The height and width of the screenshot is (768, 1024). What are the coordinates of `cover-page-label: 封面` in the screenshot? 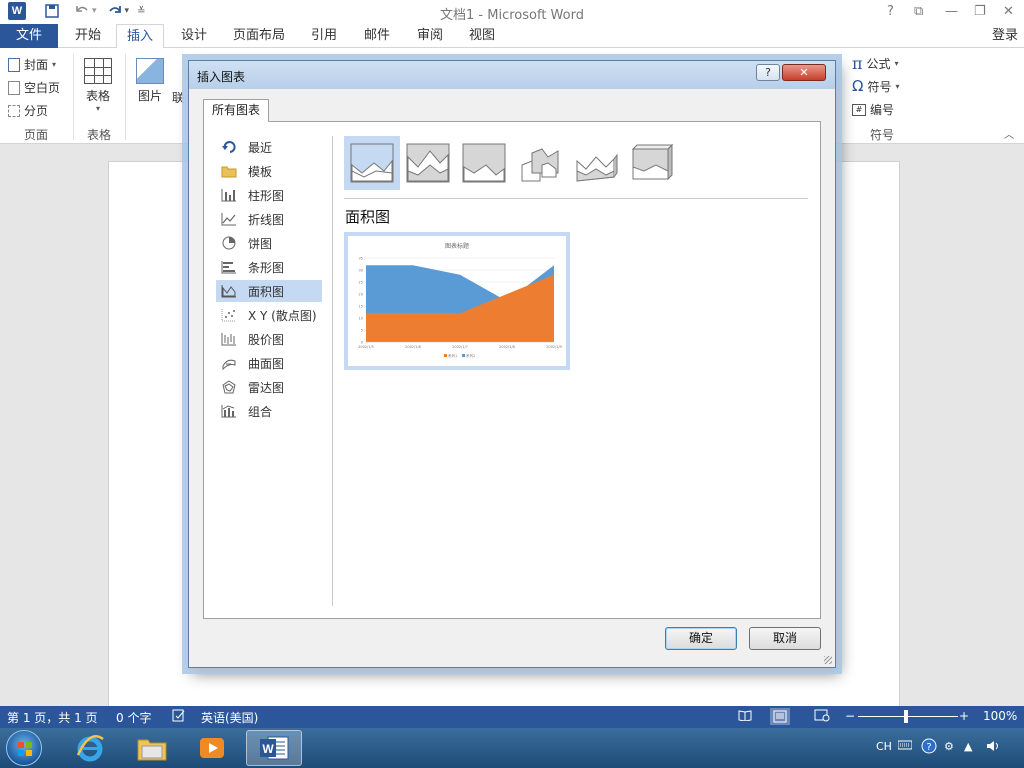 It's located at (36, 65).